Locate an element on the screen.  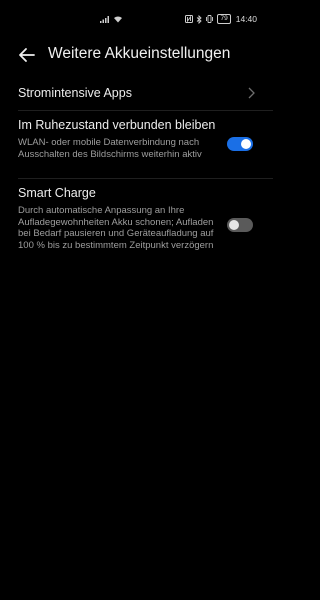
arrow-left-icon is located at coordinates (27, 55).